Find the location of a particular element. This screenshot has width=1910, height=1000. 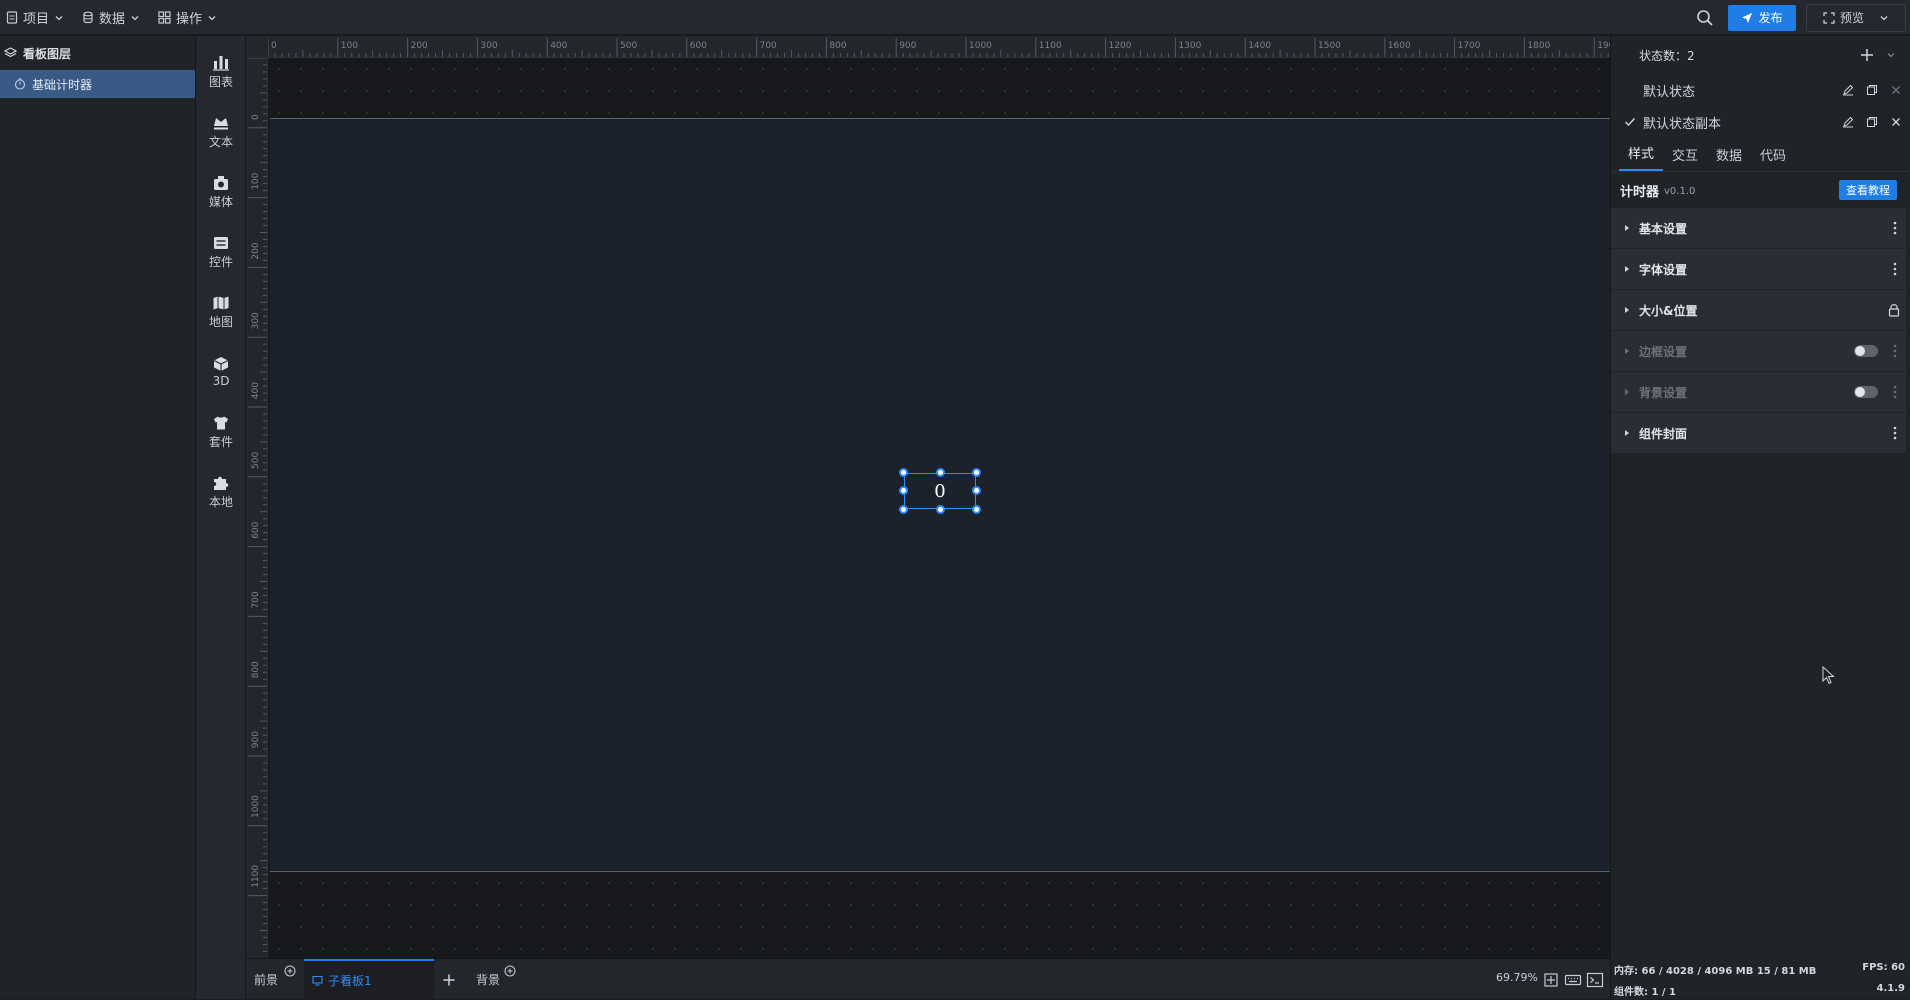

tab-subboard: 子看板1 is located at coordinates (369, 979).